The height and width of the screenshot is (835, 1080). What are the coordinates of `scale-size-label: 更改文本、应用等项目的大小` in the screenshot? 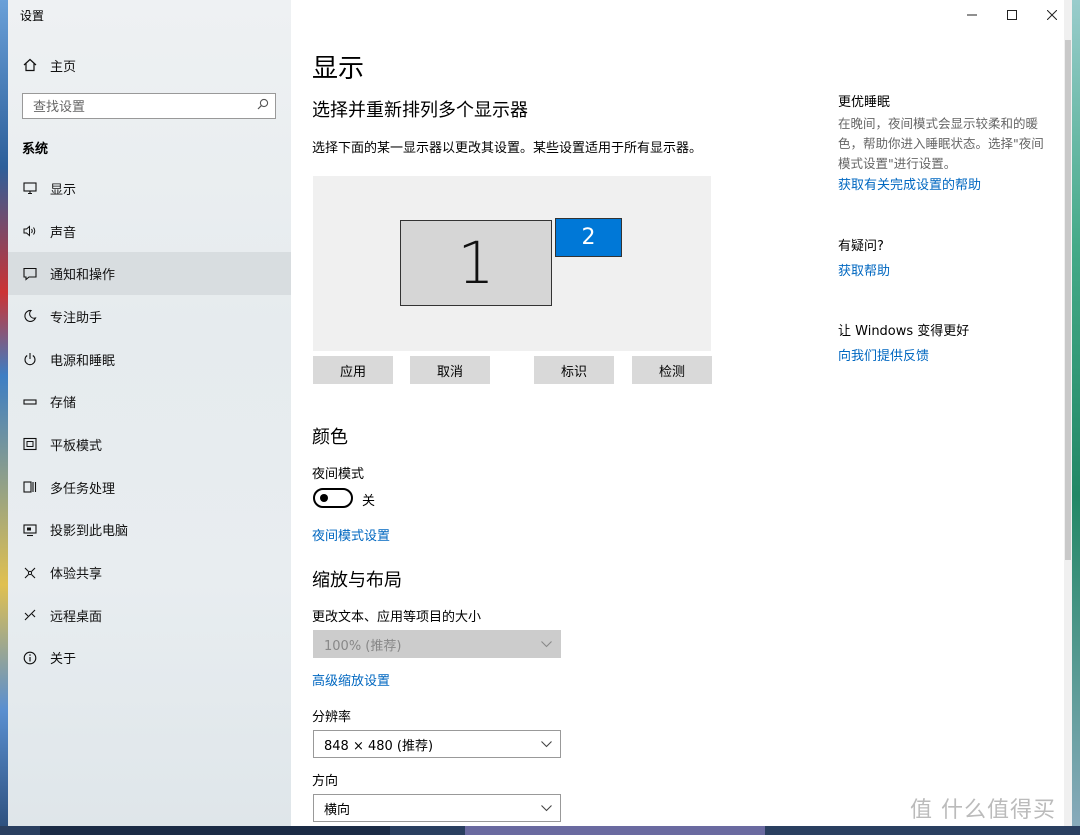 It's located at (397, 617).